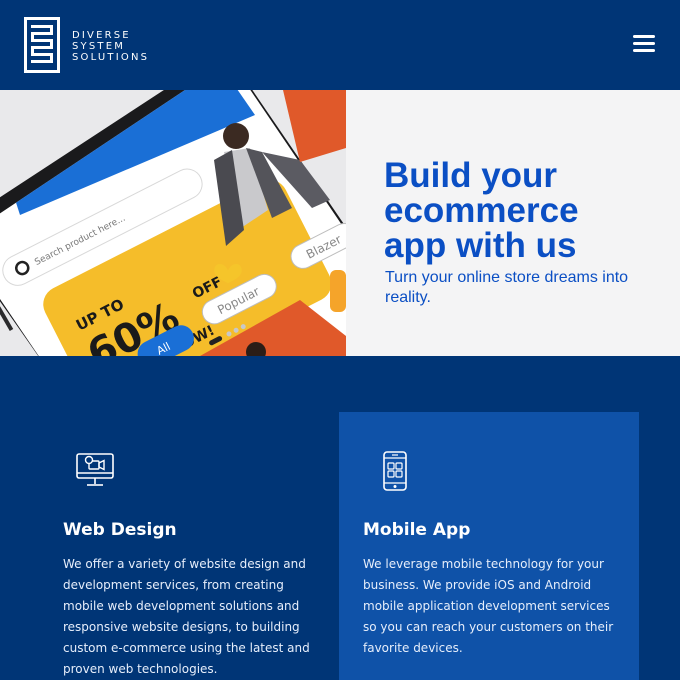  I want to click on monitor-video-icon, so click(95, 472).